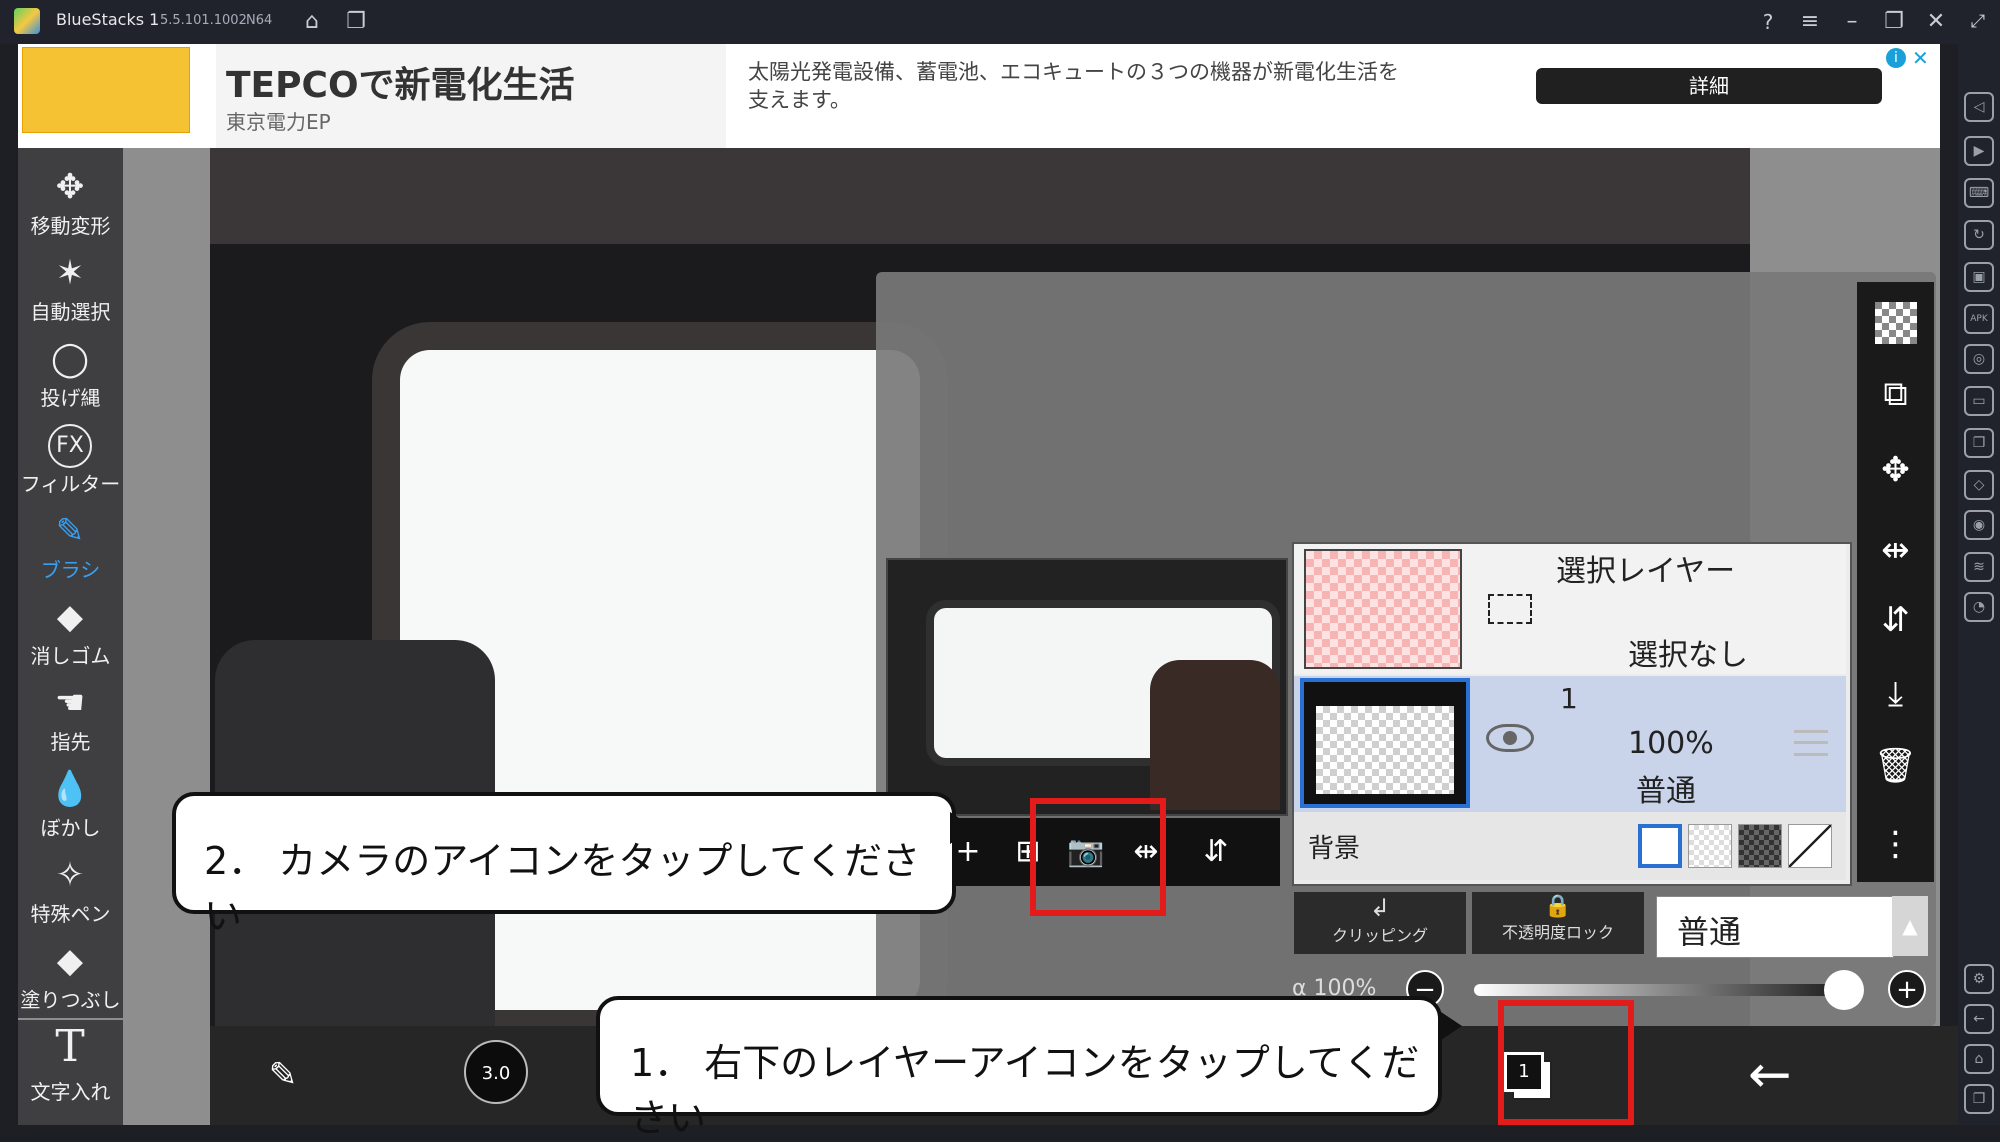  What do you see at coordinates (1666, 791) in the screenshot?
I see `layer-1-blend: 普通` at bounding box center [1666, 791].